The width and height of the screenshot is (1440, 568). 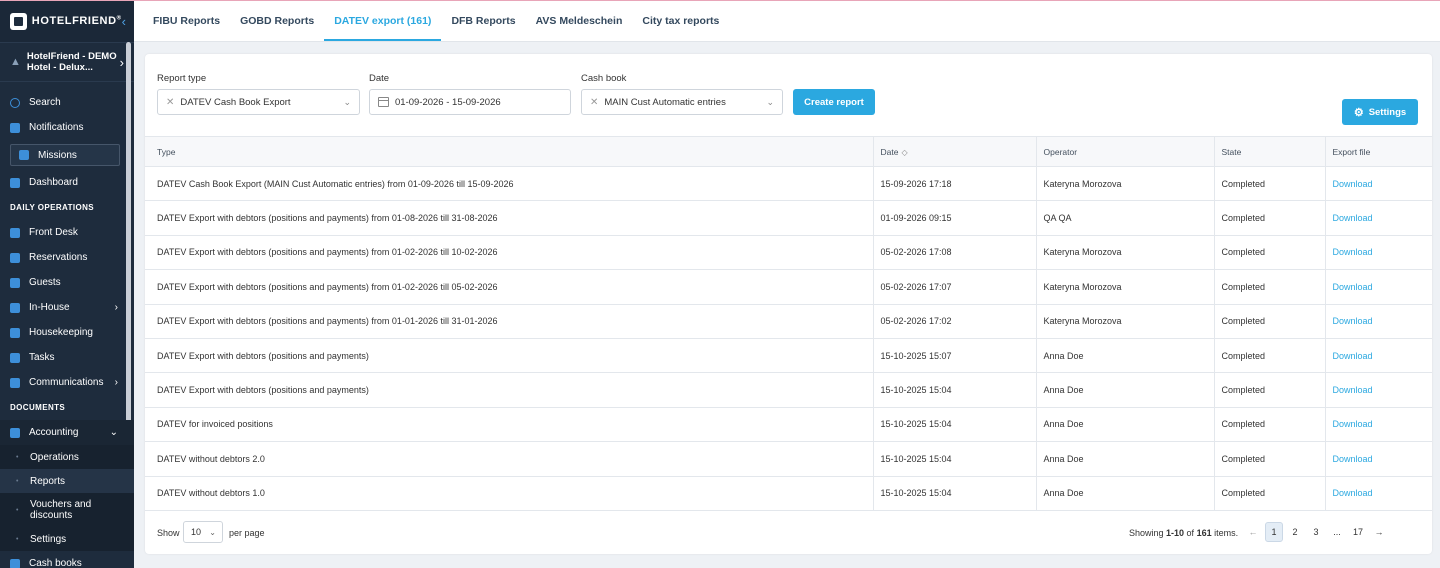 I want to click on cell-date: 05-02-2026 17:02, so click(x=954, y=321).